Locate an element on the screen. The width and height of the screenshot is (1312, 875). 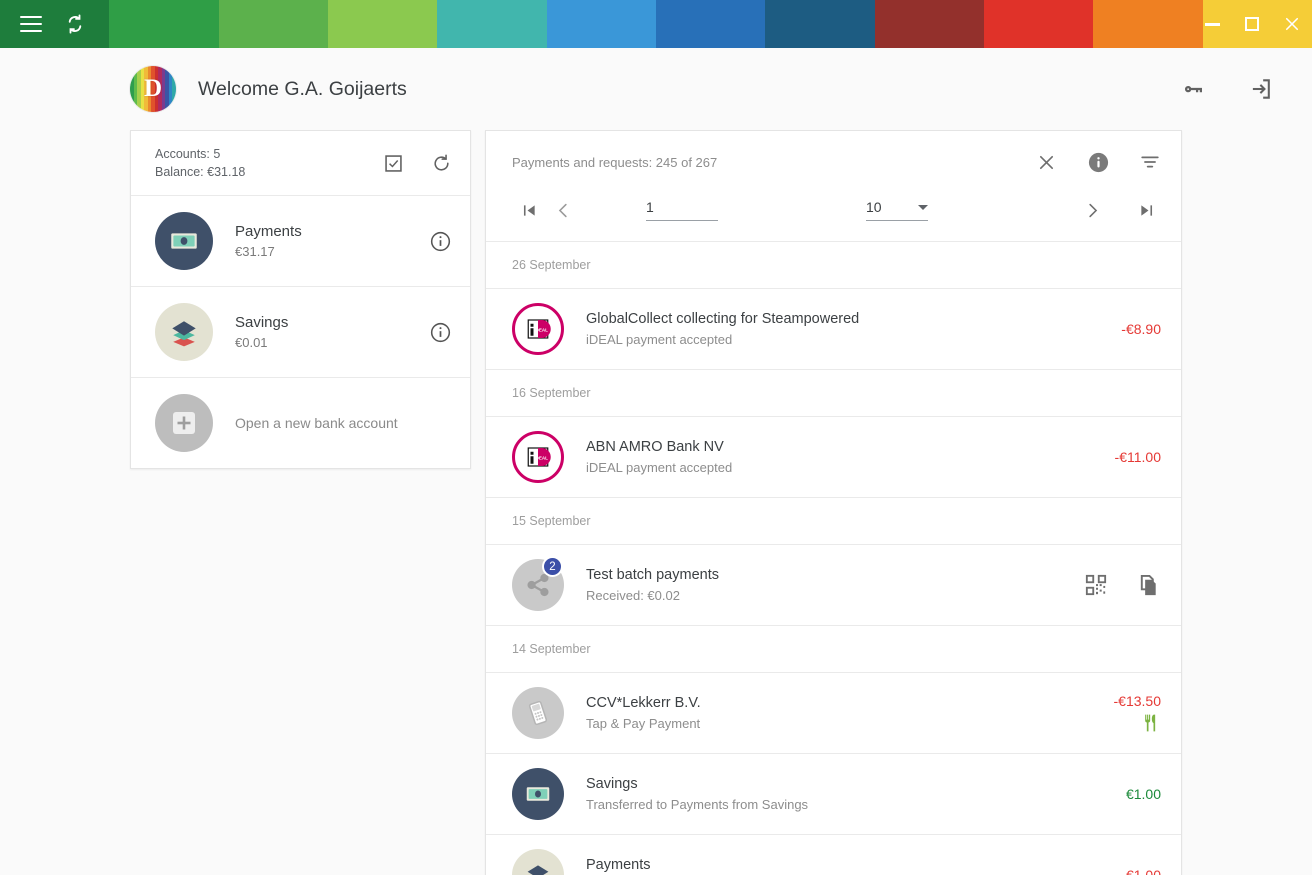
transaction-text: Test batch payments Received: €0.02 is located at coordinates (834, 585).